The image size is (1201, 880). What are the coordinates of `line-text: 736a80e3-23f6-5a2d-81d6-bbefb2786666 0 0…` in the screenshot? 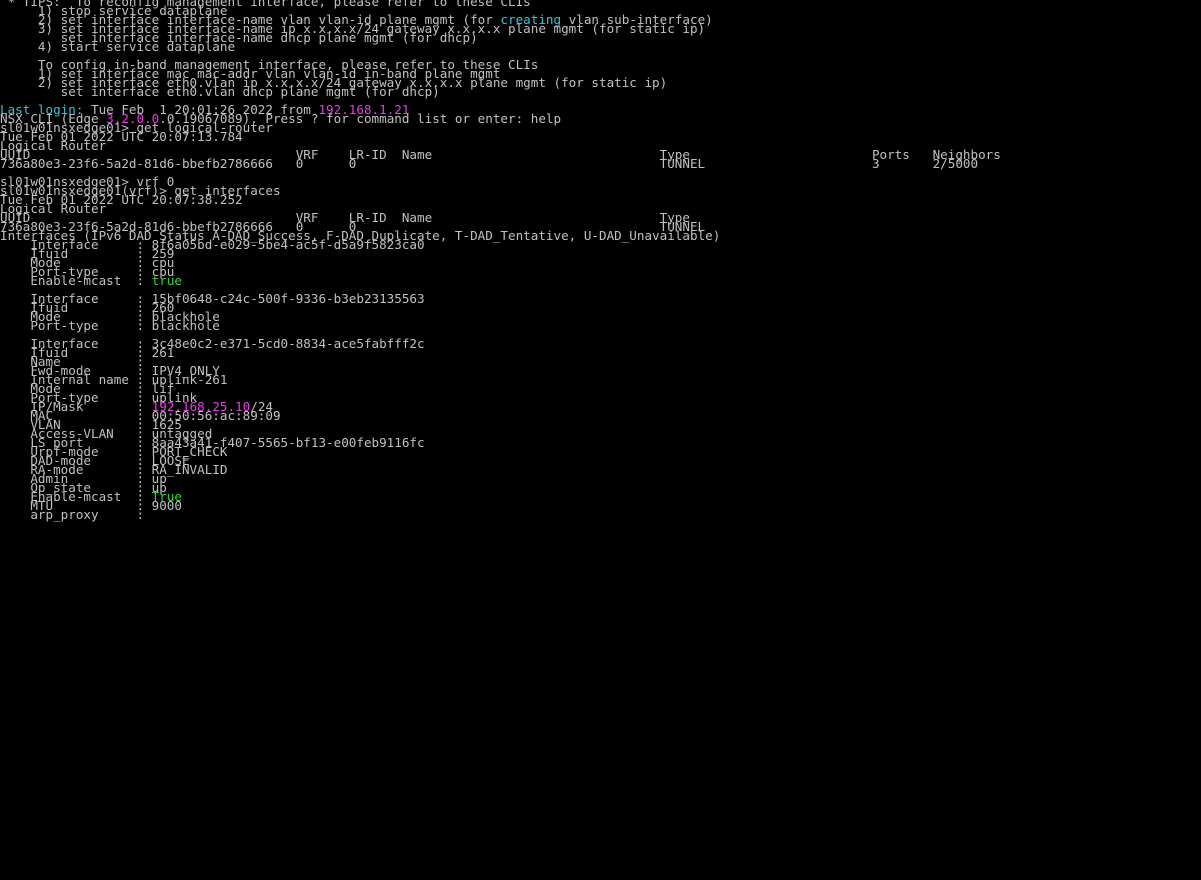 It's located at (489, 163).